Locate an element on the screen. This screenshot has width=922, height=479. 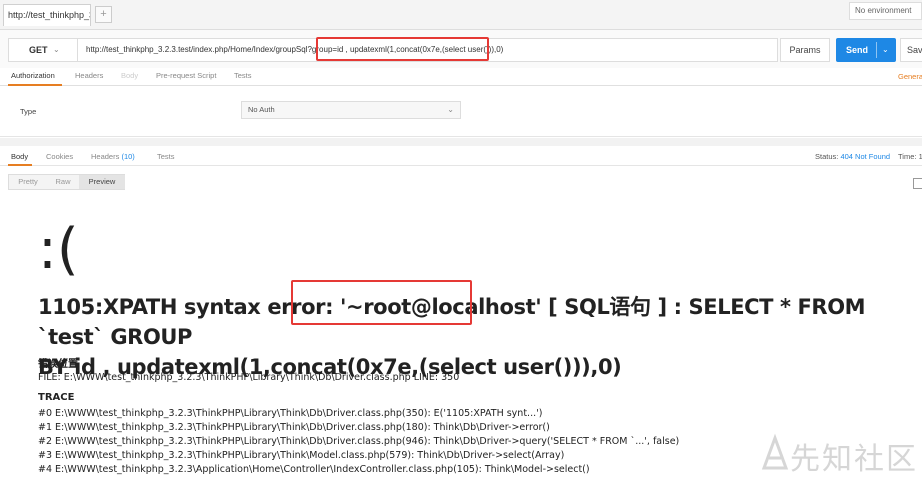
view-pretty-button: Pretty is located at coordinates (28, 182).